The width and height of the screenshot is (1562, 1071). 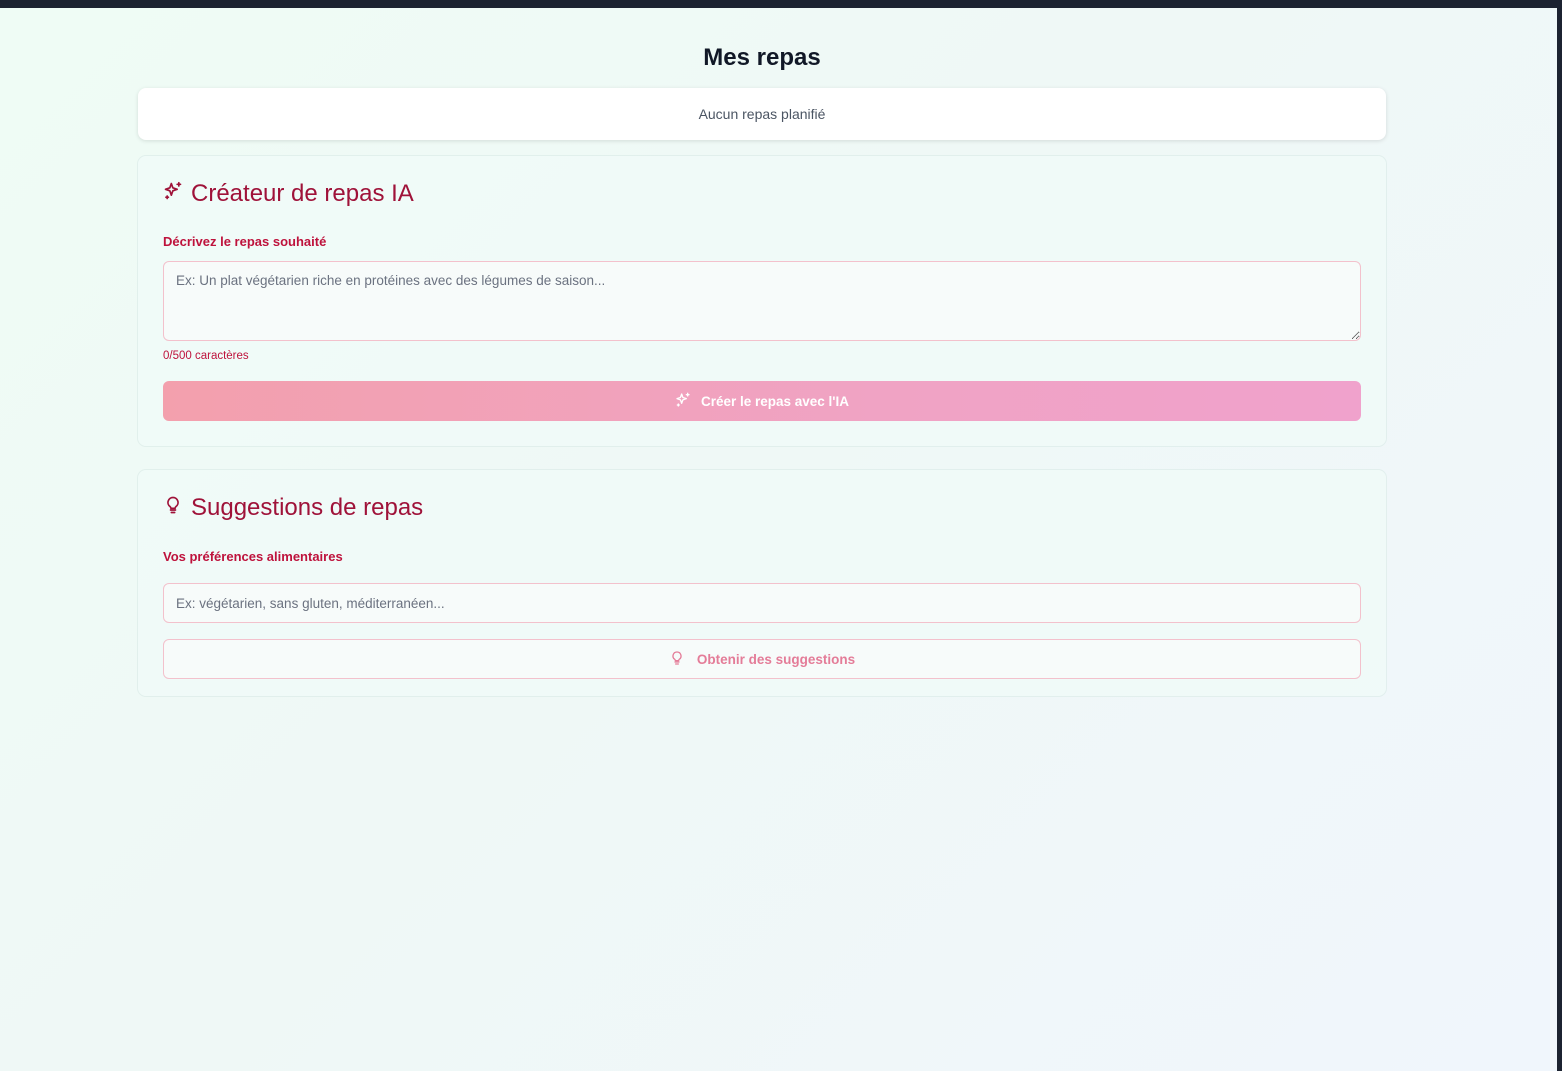 I want to click on empty-message: Aucun repas planifié, so click(x=762, y=114).